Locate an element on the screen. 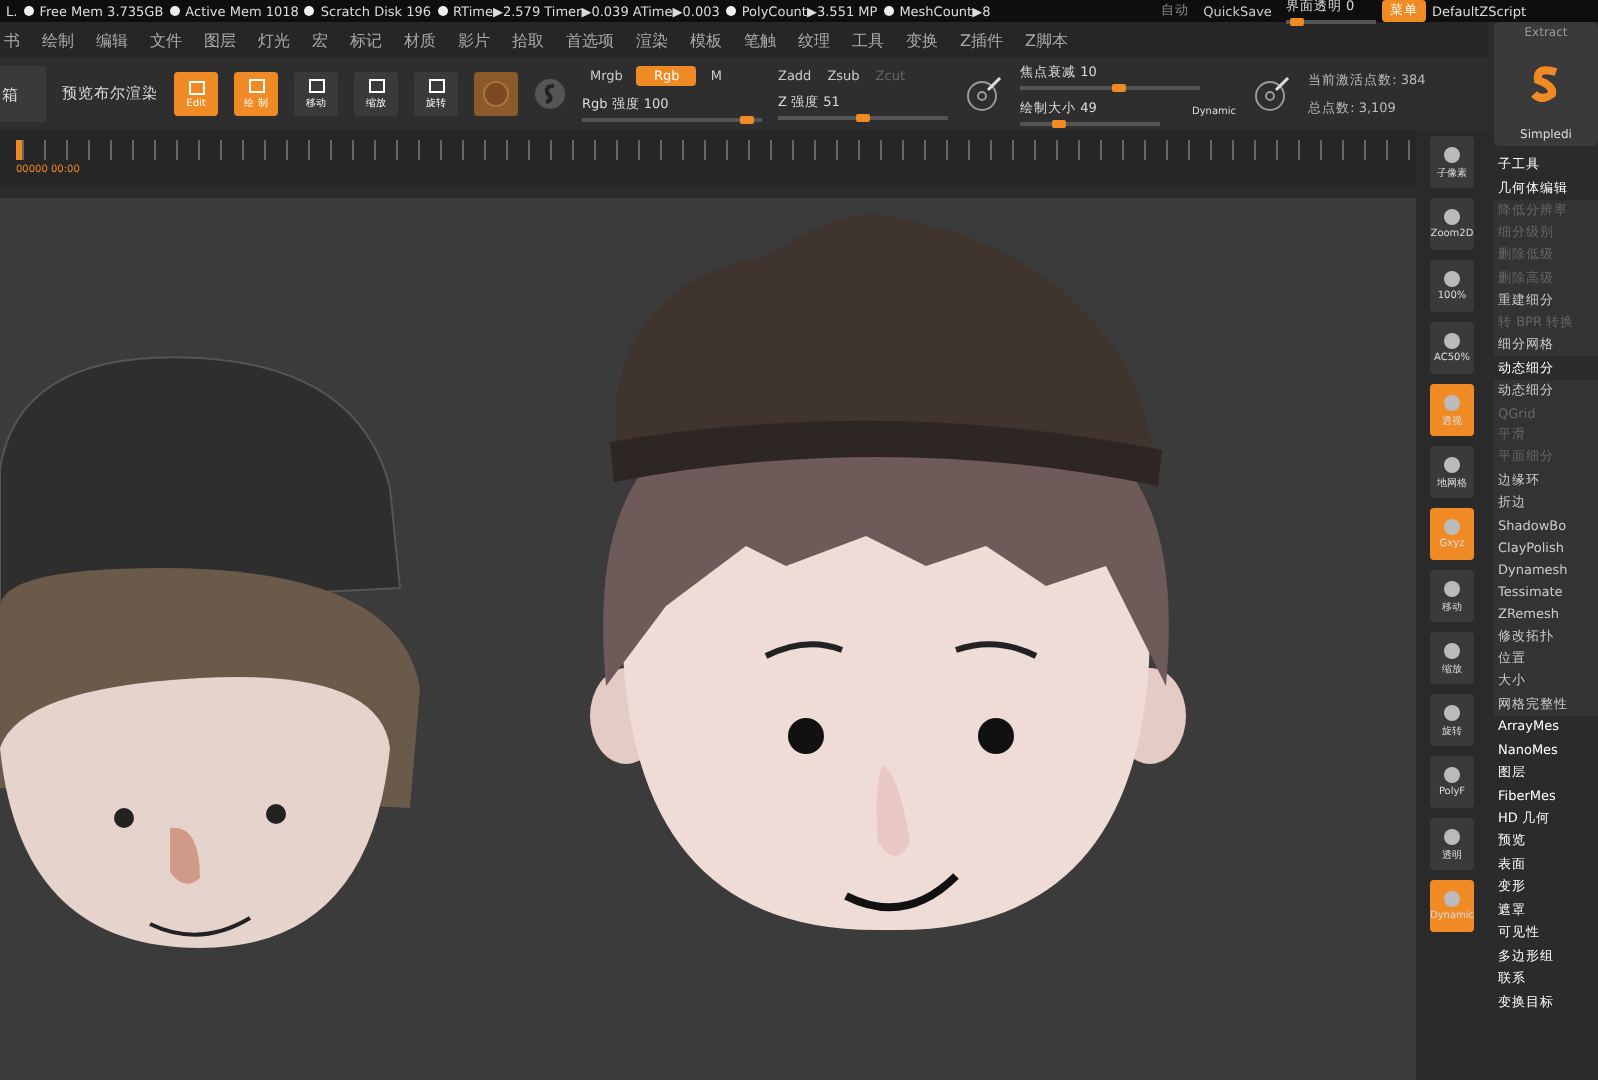 The width and height of the screenshot is (1598, 1080). menu-item: 标记 is located at coordinates (366, 40).